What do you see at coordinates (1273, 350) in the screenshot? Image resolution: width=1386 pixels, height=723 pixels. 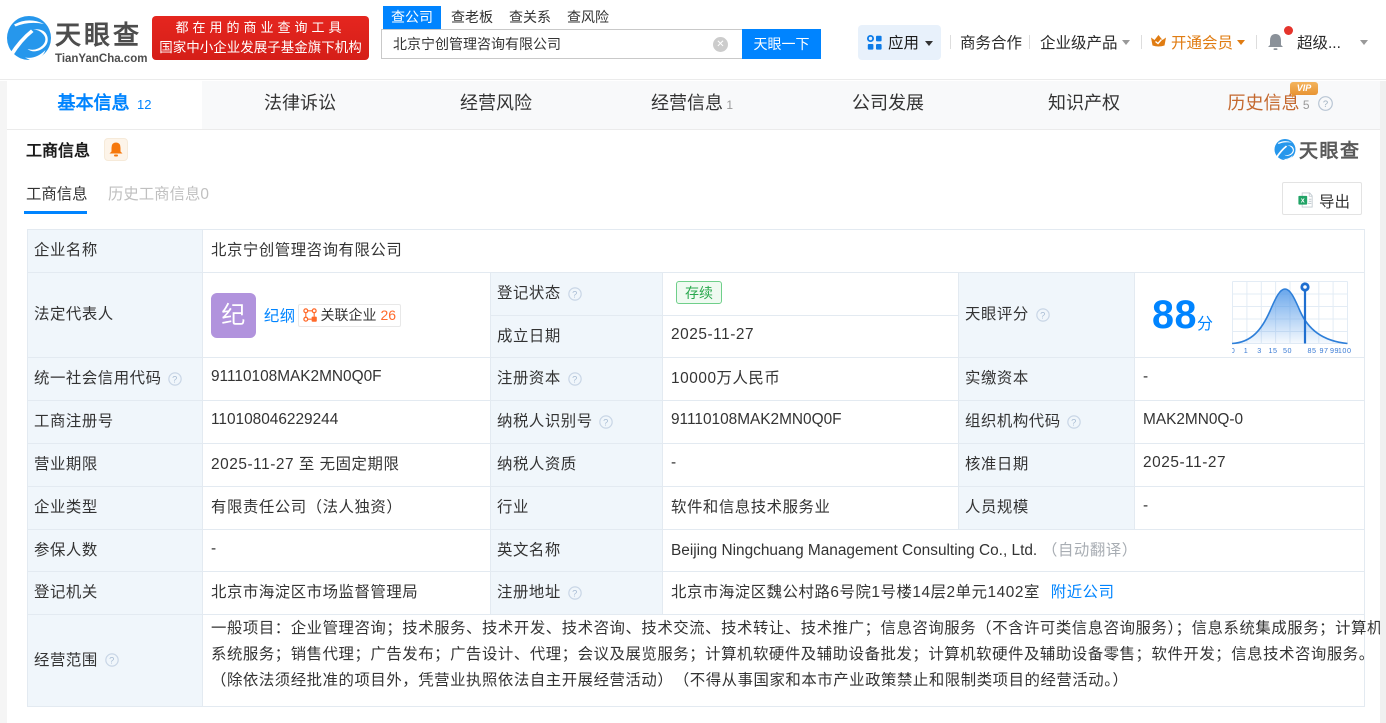 I see `svg-text: 15` at bounding box center [1273, 350].